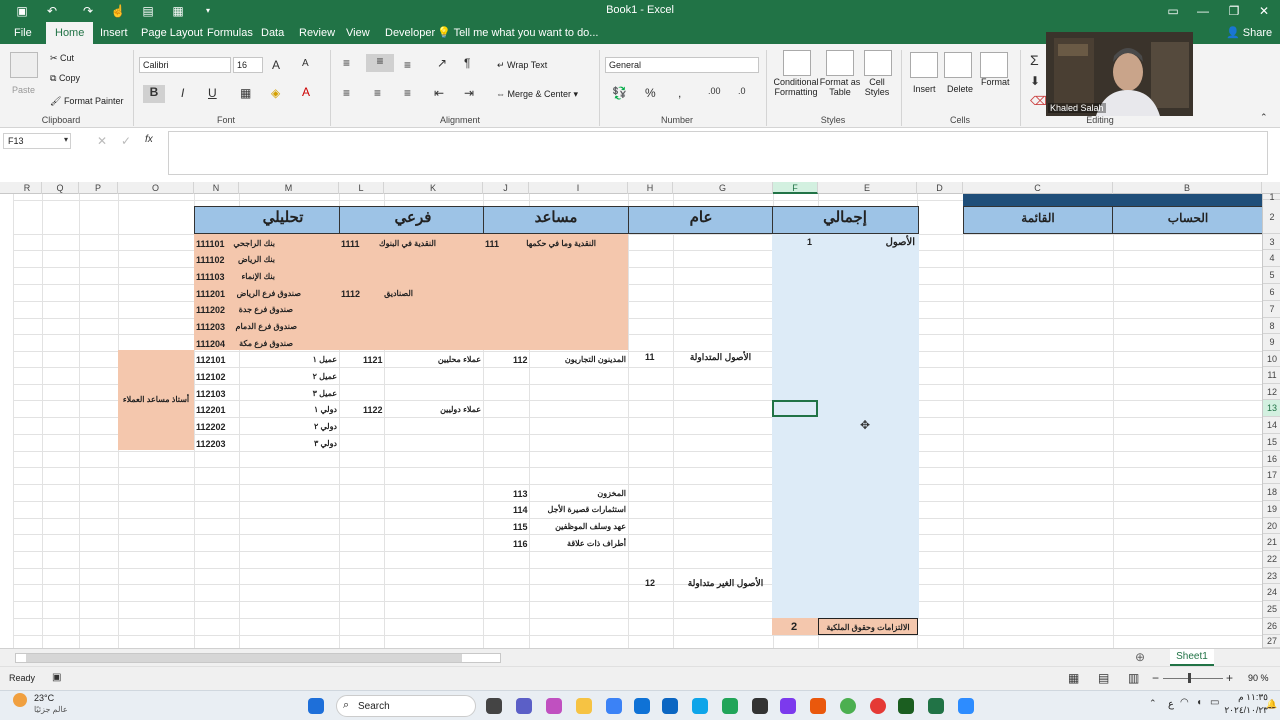 The height and width of the screenshot is (720, 1280). I want to click on number-format-combo: General, so click(682, 65).